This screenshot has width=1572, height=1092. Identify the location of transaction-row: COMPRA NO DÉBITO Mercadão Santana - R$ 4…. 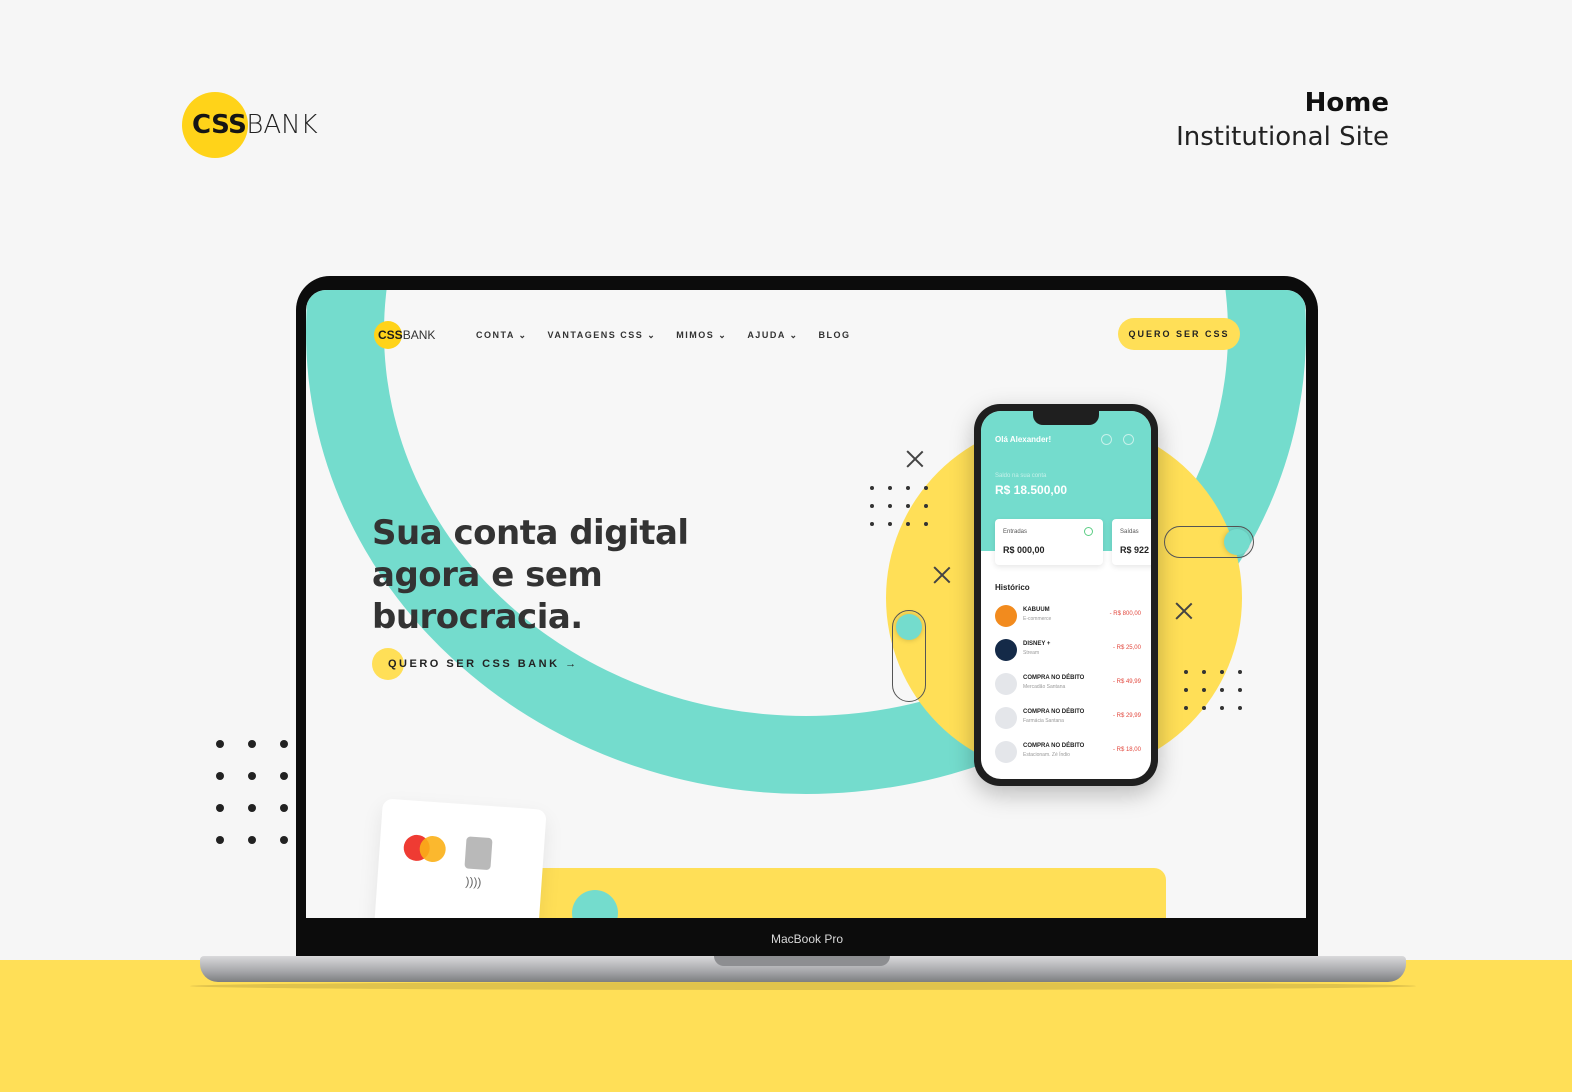
(1068, 684).